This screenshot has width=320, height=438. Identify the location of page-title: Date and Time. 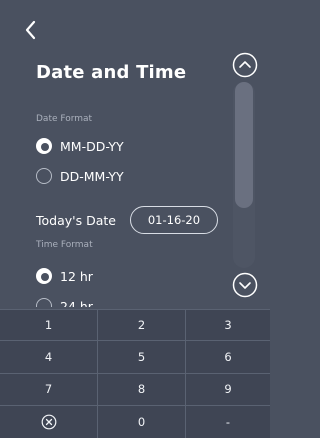
(111, 72).